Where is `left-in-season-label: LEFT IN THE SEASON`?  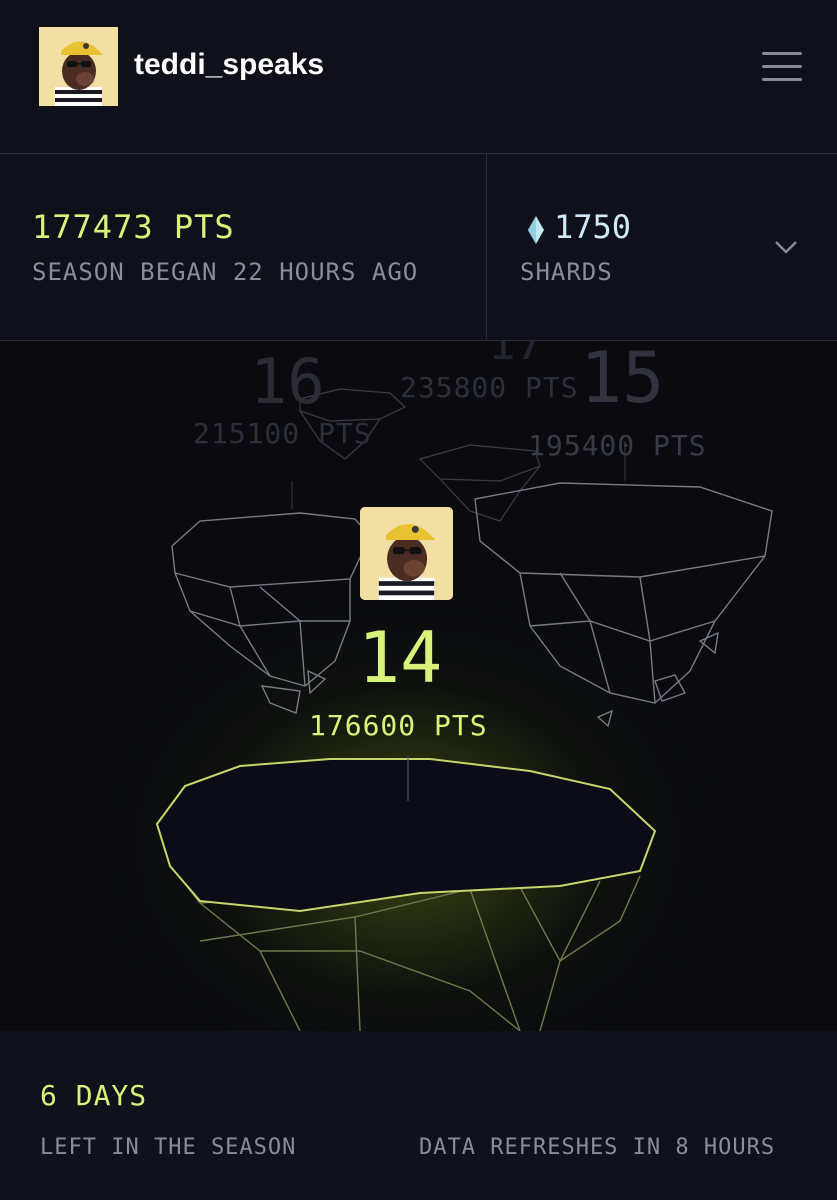 left-in-season-label: LEFT IN THE SEASON is located at coordinates (168, 1147).